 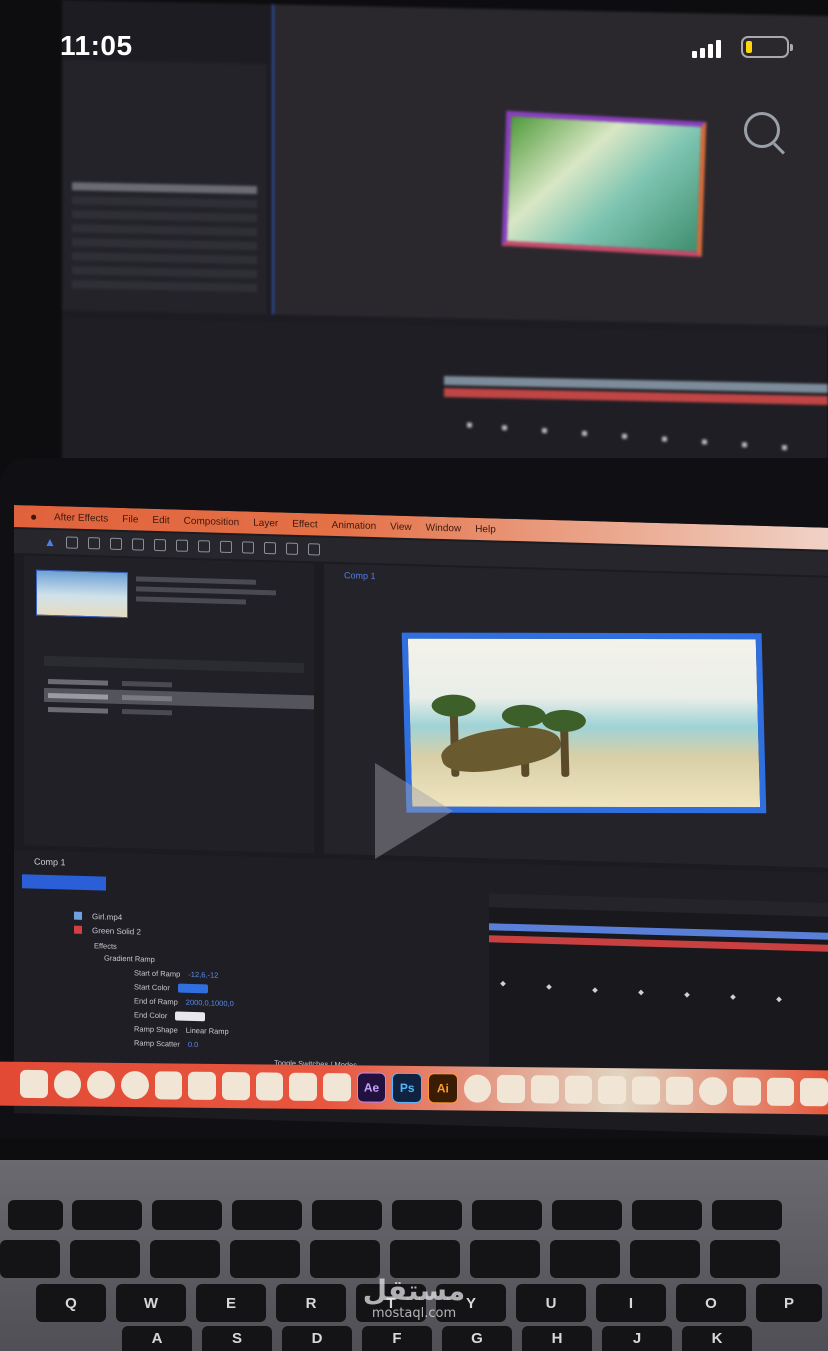 What do you see at coordinates (291, 548) in the screenshot?
I see `eraser-tool-icon` at bounding box center [291, 548].